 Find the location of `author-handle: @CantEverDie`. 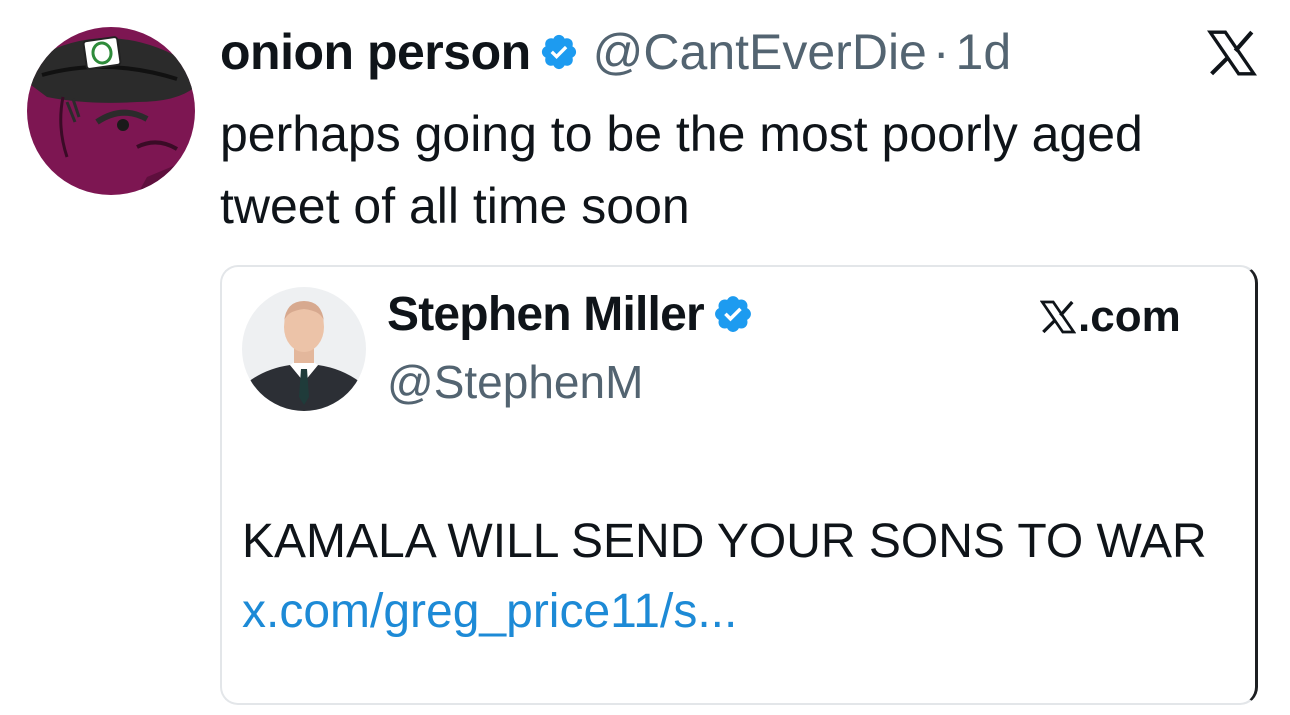

author-handle: @CantEverDie is located at coordinates (760, 52).